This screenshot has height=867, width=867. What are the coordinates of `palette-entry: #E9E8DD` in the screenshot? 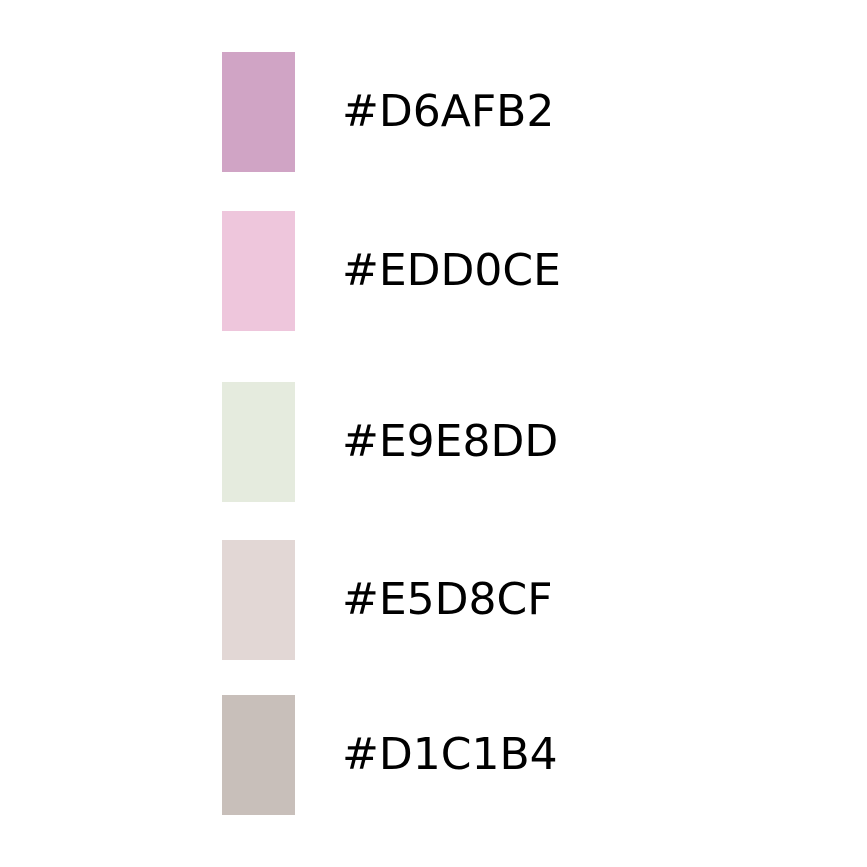 It's located at (482, 442).